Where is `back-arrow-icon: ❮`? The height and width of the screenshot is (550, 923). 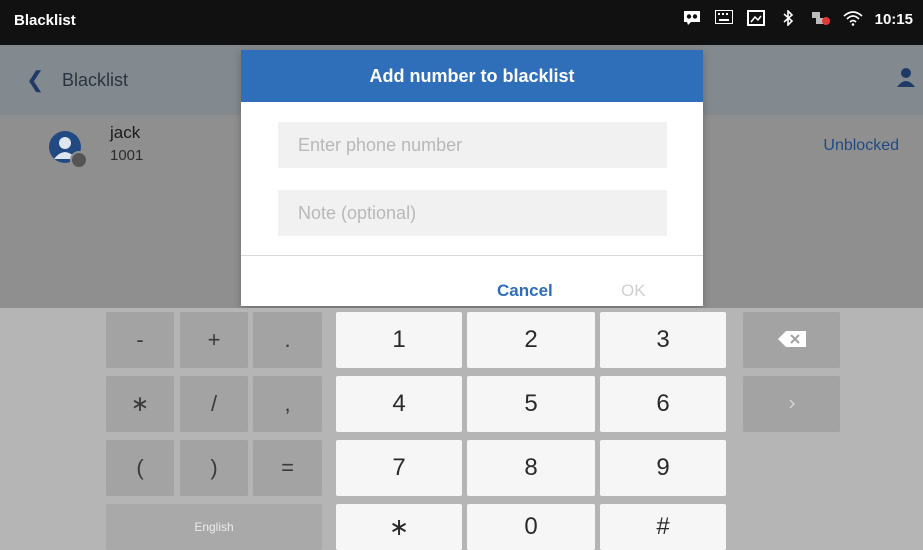 back-arrow-icon: ❮ is located at coordinates (35, 80).